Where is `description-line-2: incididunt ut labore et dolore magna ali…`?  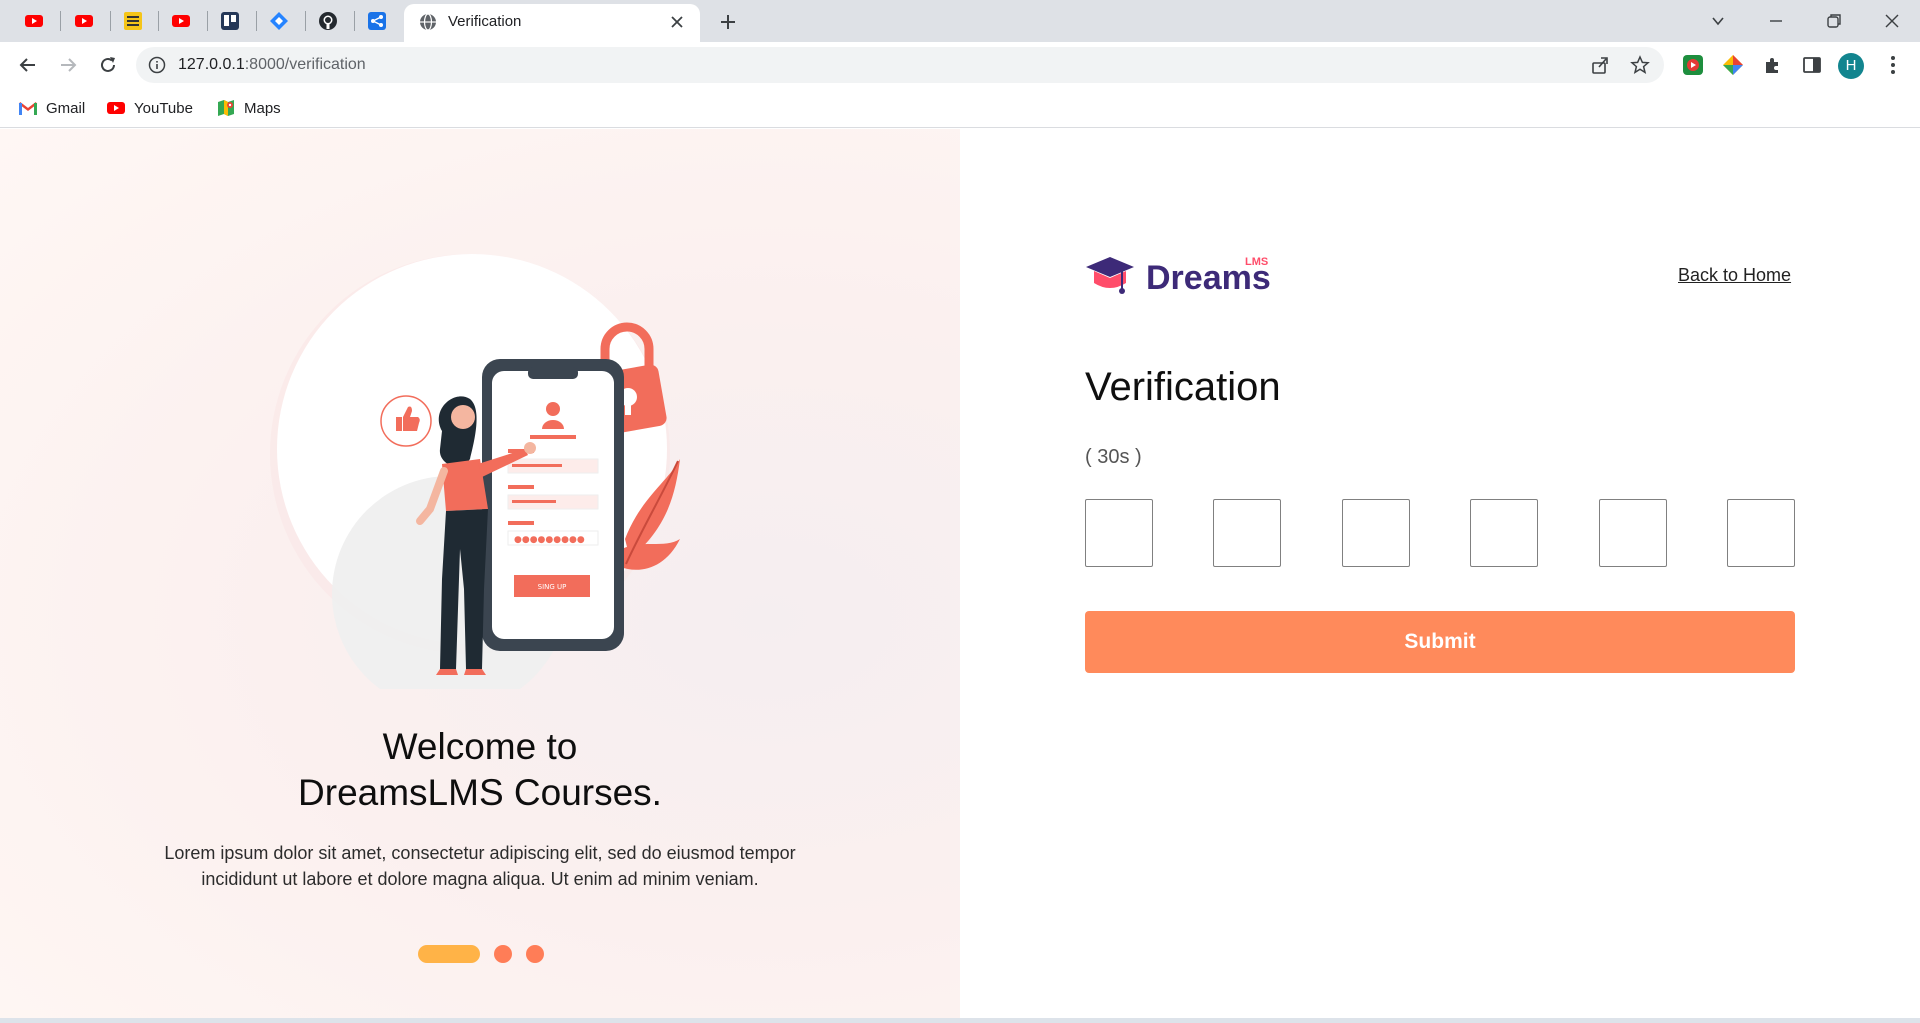 description-line-2: incididunt ut labore et dolore magna ali… is located at coordinates (480, 879).